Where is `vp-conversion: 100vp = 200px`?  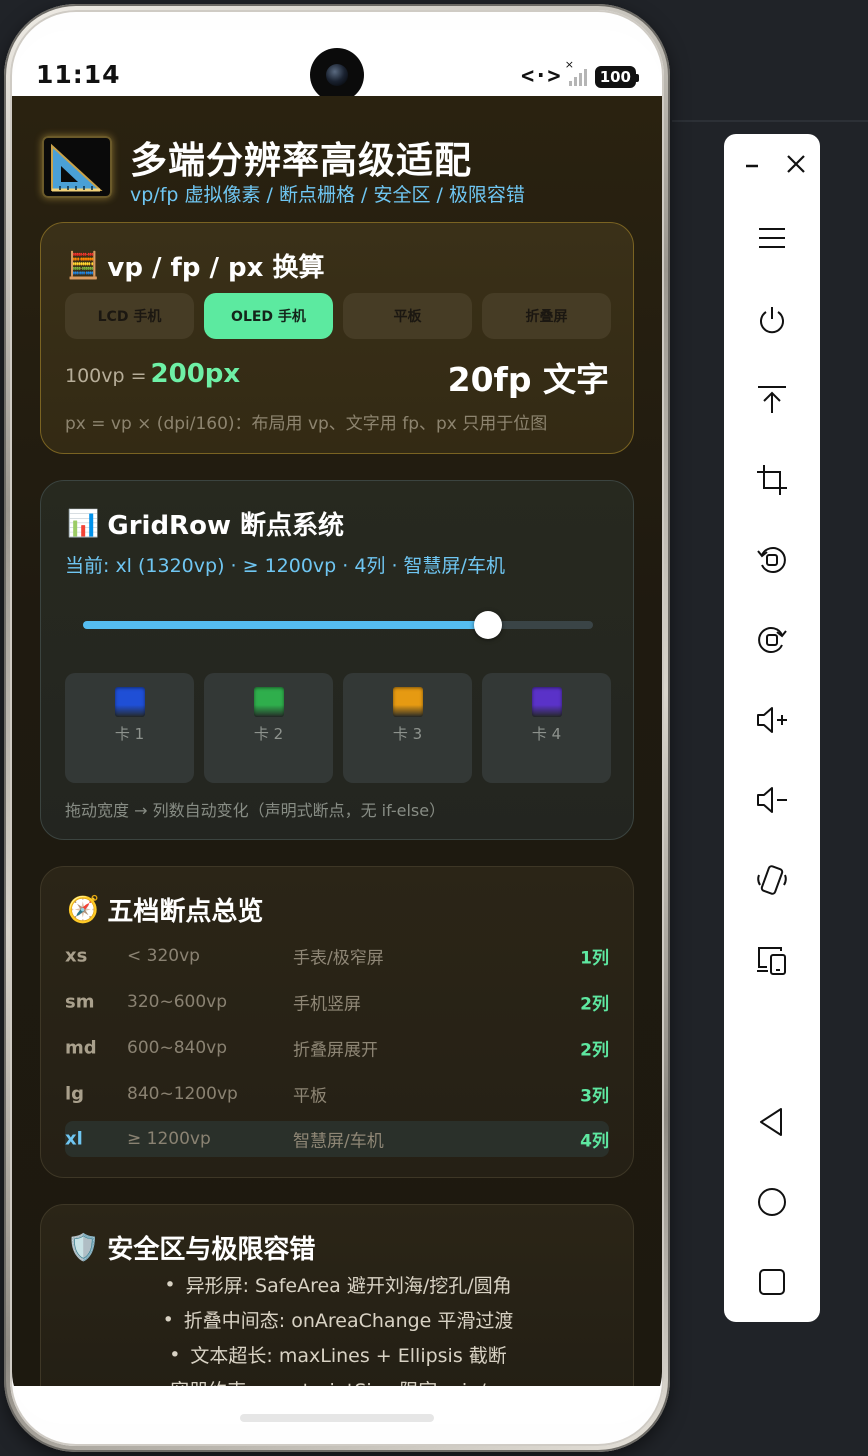 vp-conversion: 100vp = 200px is located at coordinates (152, 374).